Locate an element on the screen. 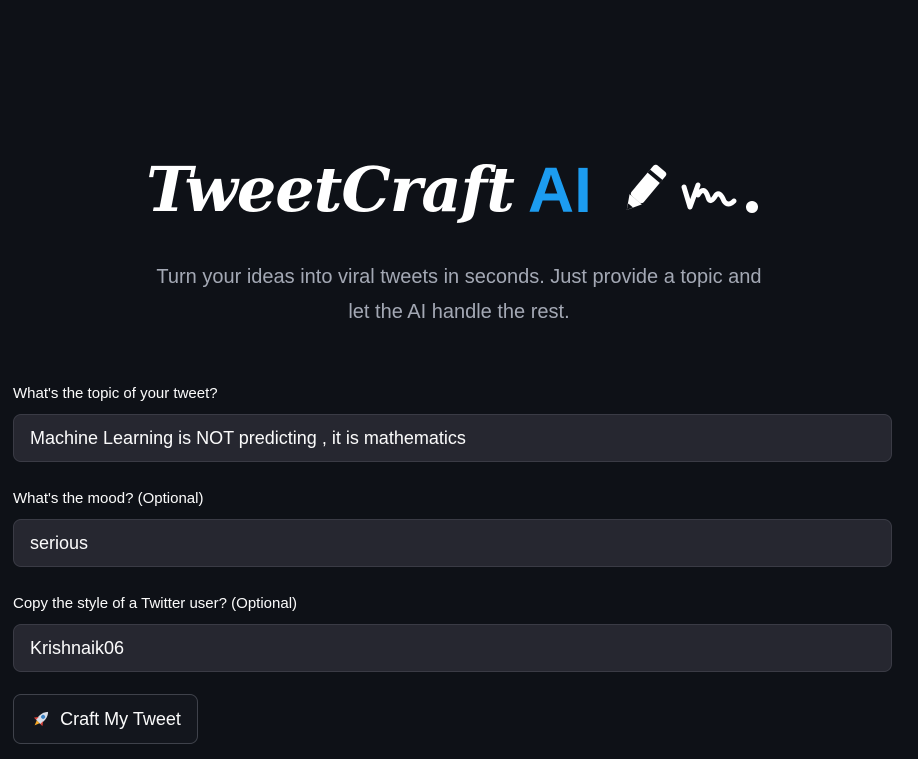 Image resolution: width=918 pixels, height=759 pixels. topic-label: What's the topic of your tweet? is located at coordinates (115, 393).